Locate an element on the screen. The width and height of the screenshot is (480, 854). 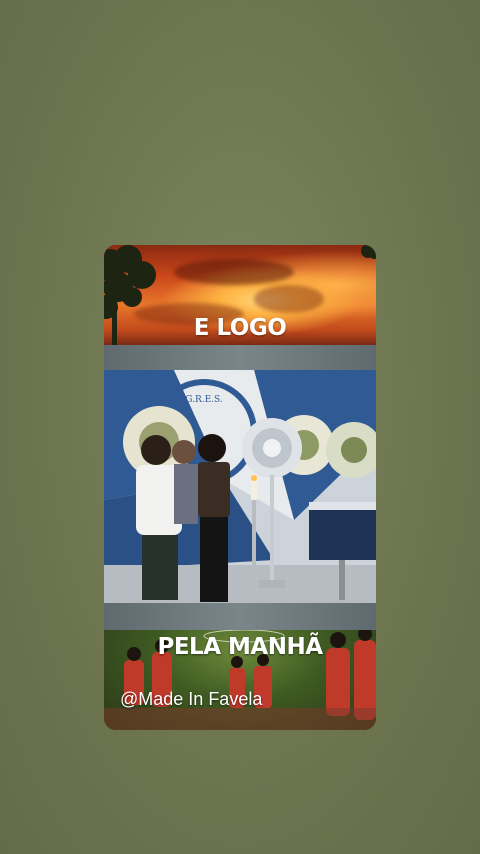
bottom-caption: PELA MANHÃ is located at coordinates (240, 647).